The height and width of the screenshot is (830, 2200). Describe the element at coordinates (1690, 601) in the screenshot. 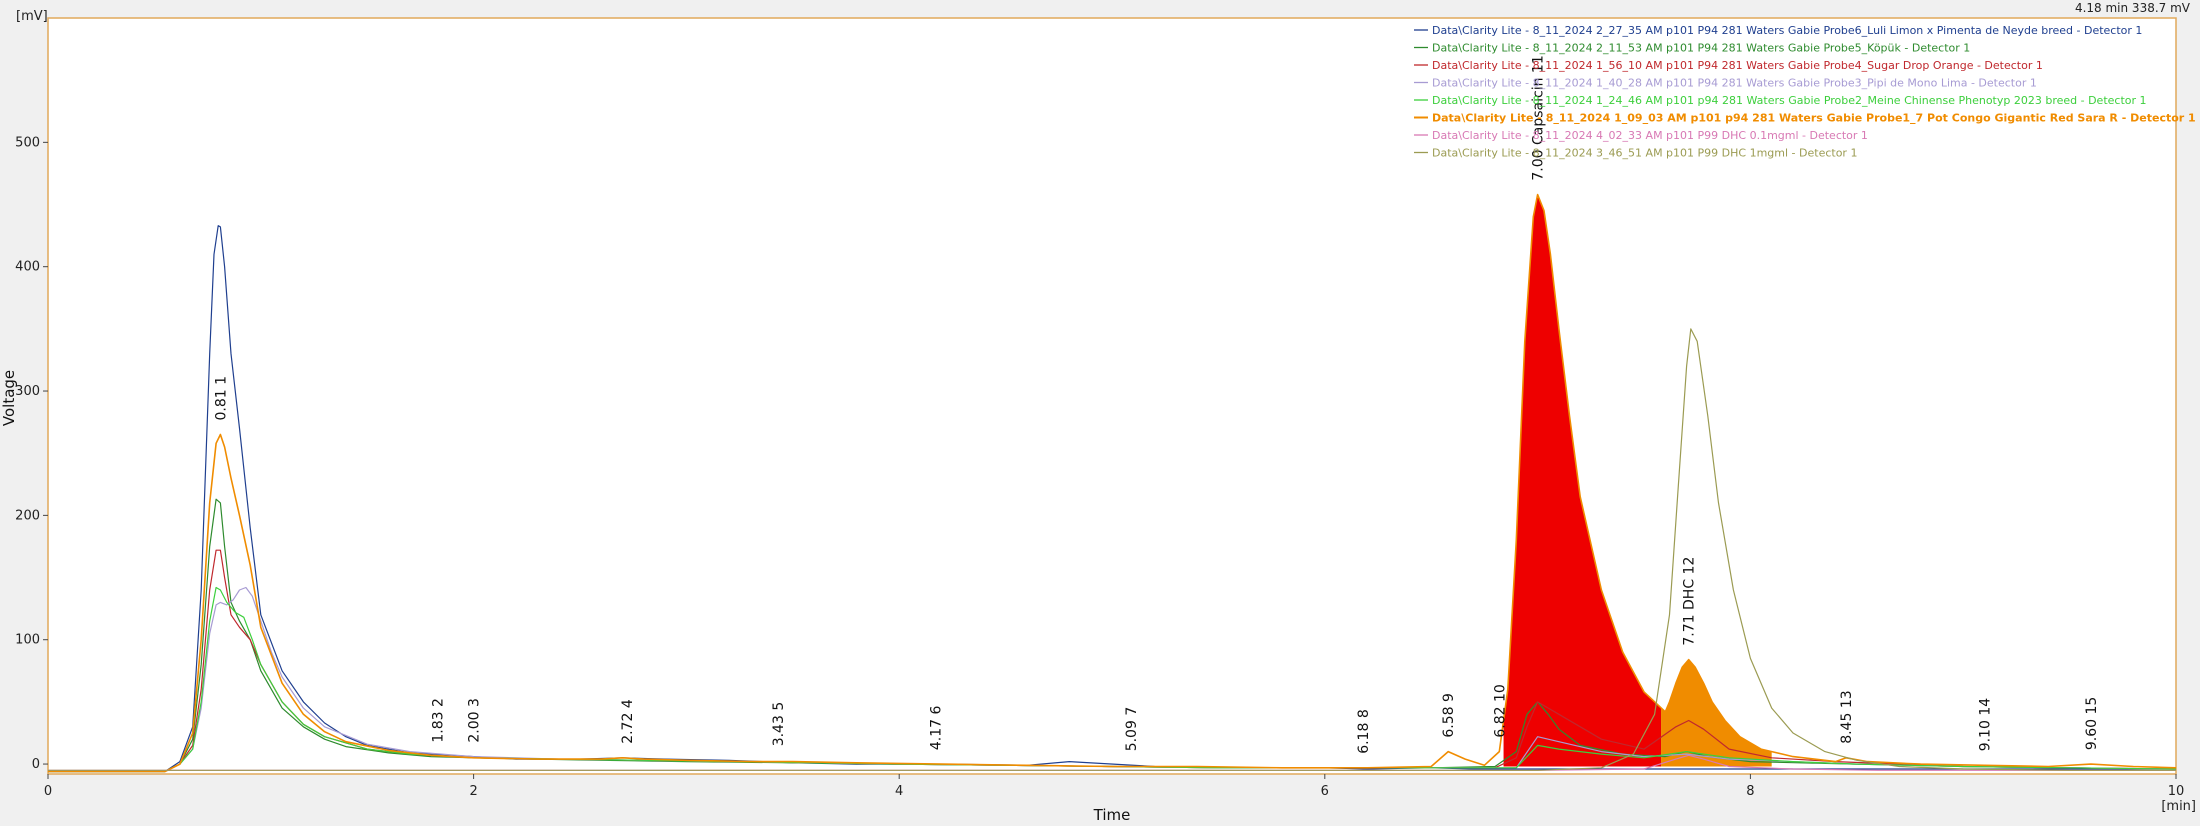

I see `peak-label: 7.71 DHC 12` at that location.